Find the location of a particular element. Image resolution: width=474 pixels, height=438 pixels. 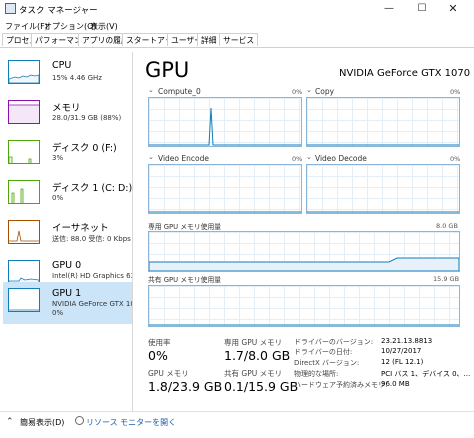

sidebar-detail: Intel(R) HD Graphics 630 is located at coordinates (92, 276).